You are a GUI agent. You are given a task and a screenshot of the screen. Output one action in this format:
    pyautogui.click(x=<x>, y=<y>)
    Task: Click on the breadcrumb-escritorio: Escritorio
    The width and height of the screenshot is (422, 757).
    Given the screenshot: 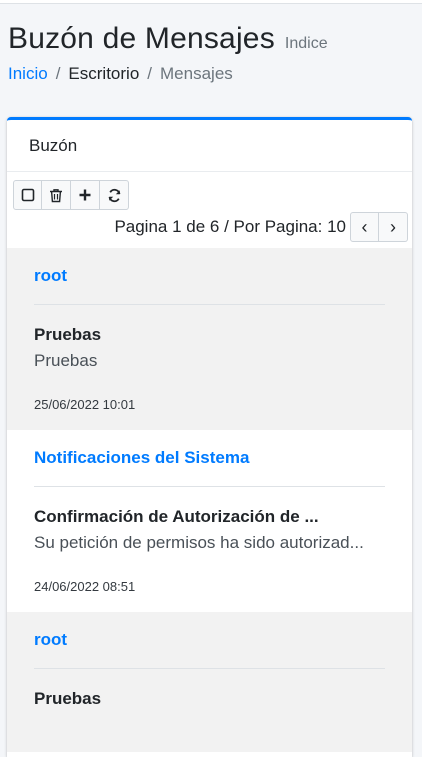 What is the action you would take?
    pyautogui.click(x=103, y=74)
    